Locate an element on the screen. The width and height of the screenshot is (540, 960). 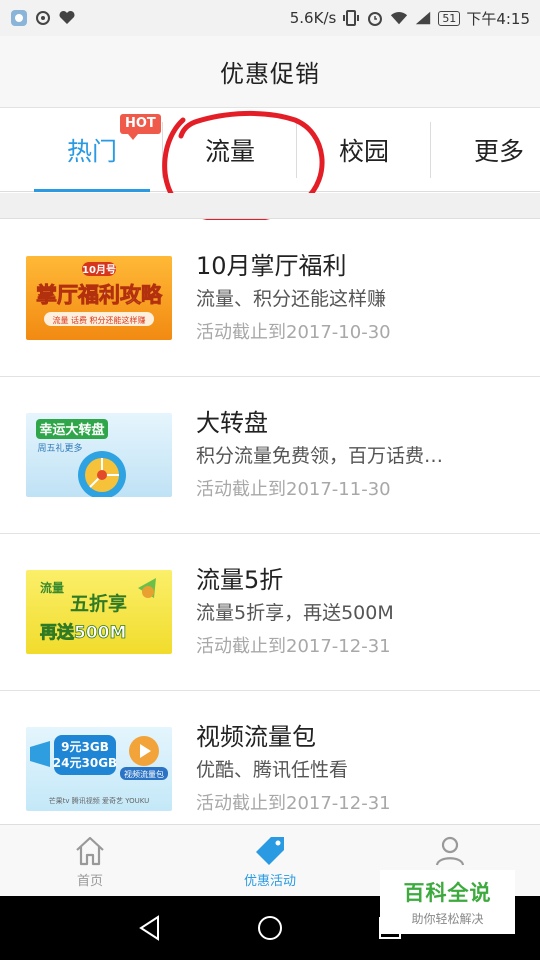
promotion-thumbnail: 9元3GB 24元30GB 视频流量包 芒果tv 腾讯视频 爱奇艺 YOUKU is located at coordinates (99, 769).